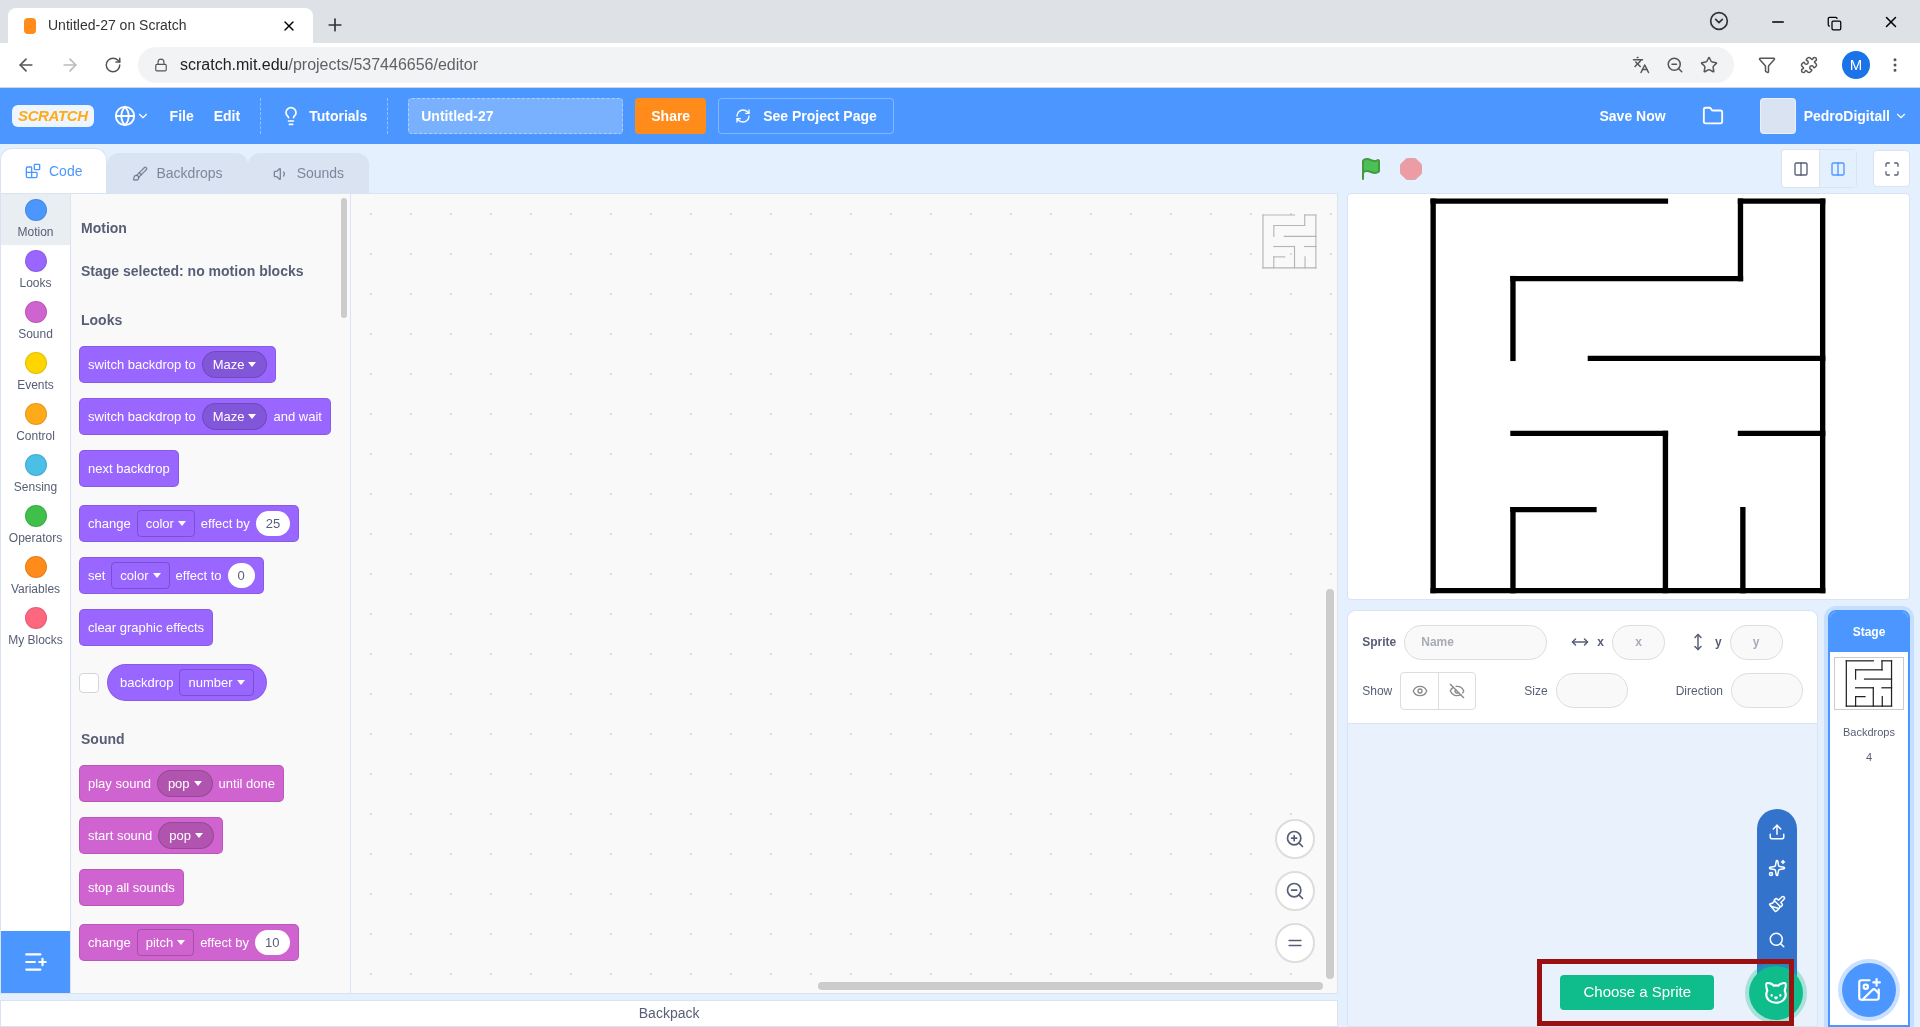 This screenshot has width=1920, height=1027. What do you see at coordinates (35, 219) in the screenshot?
I see `category-item: Motion` at bounding box center [35, 219].